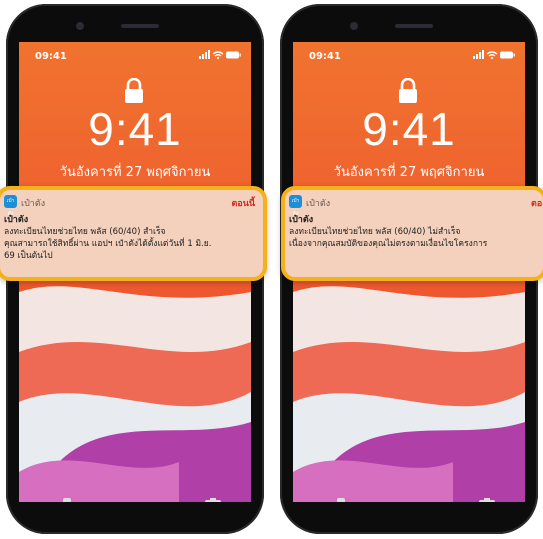 This screenshot has height=539, width=543. What do you see at coordinates (243, 204) in the screenshot?
I see `notification-time: ตอนนี้` at bounding box center [243, 204].